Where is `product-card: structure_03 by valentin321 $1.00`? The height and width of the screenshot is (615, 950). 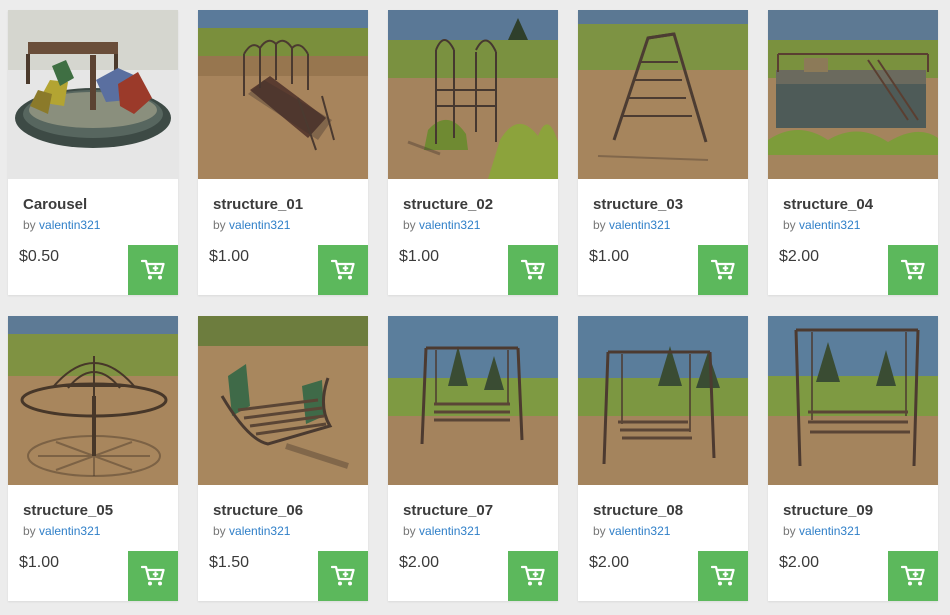
product-card: structure_03 by valentin321 $1.00 is located at coordinates (663, 152).